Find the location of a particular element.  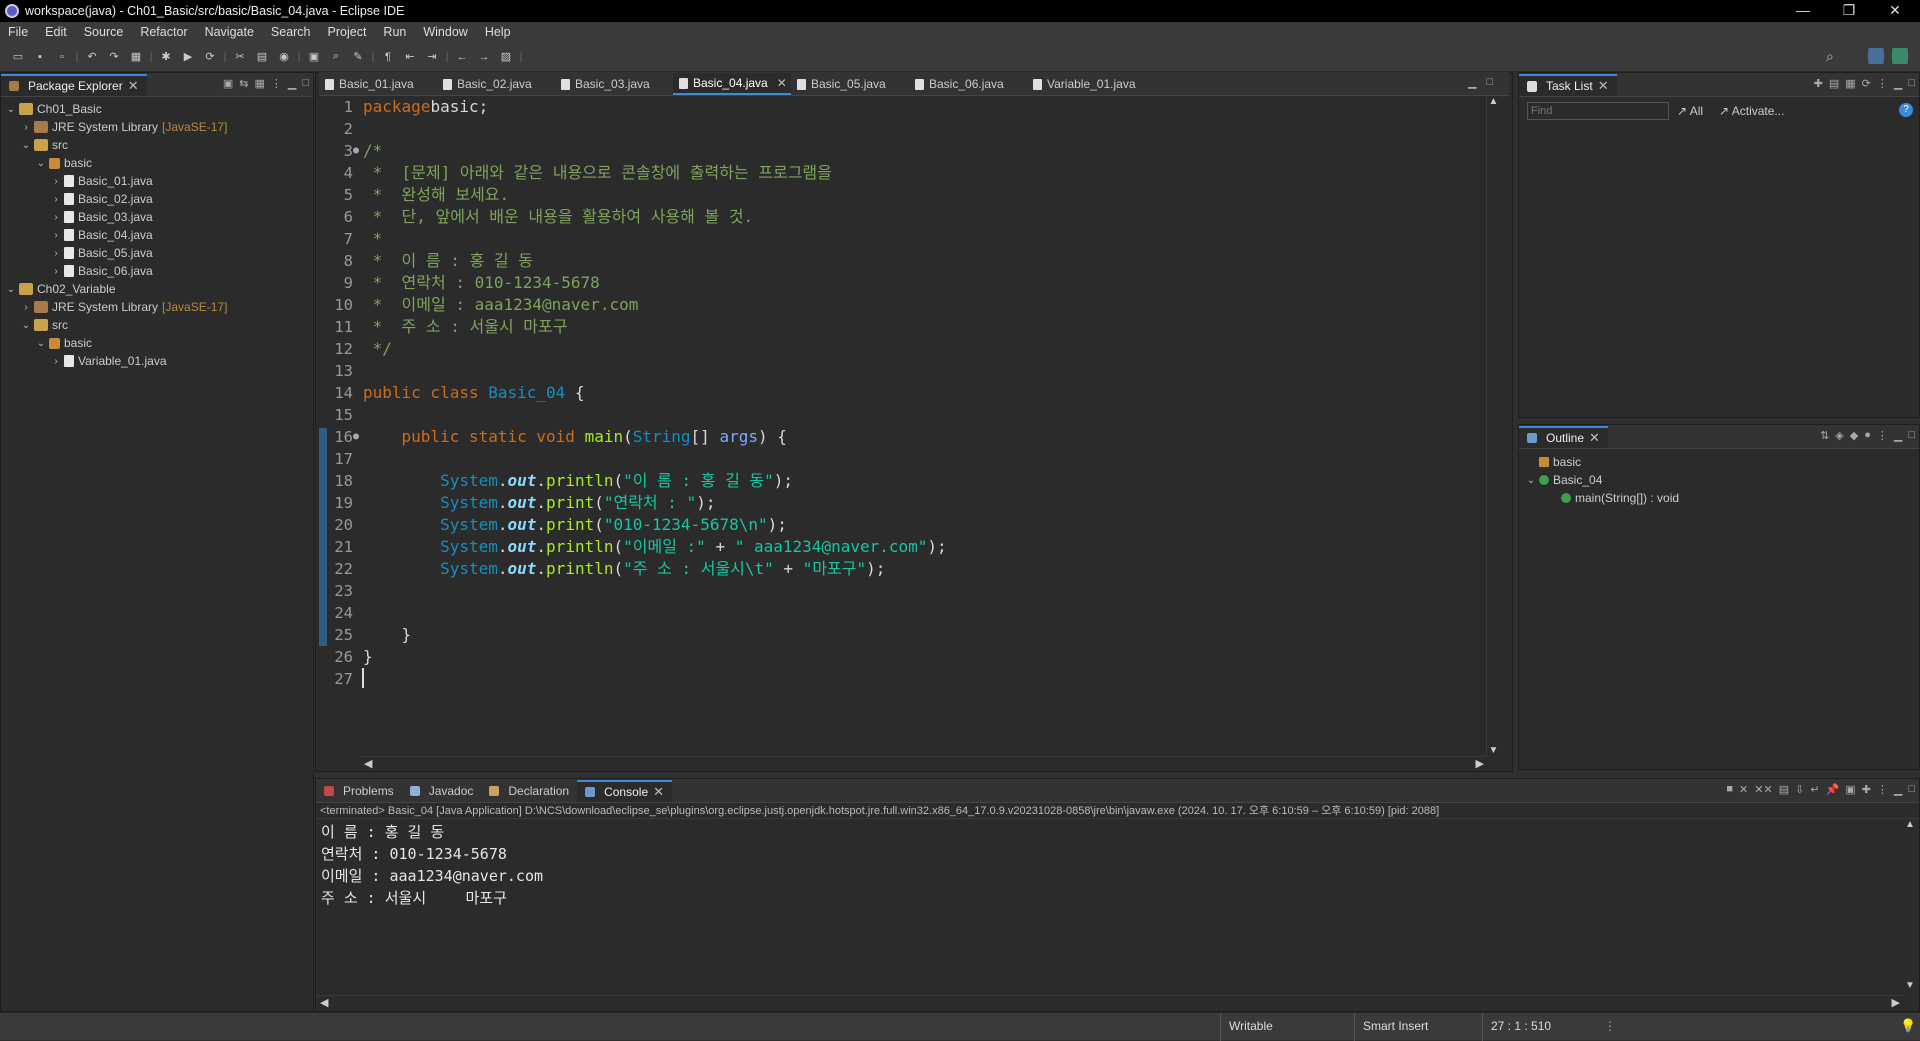

tab-package-explorer: Package Explorer ✕ is located at coordinates (74, 85).